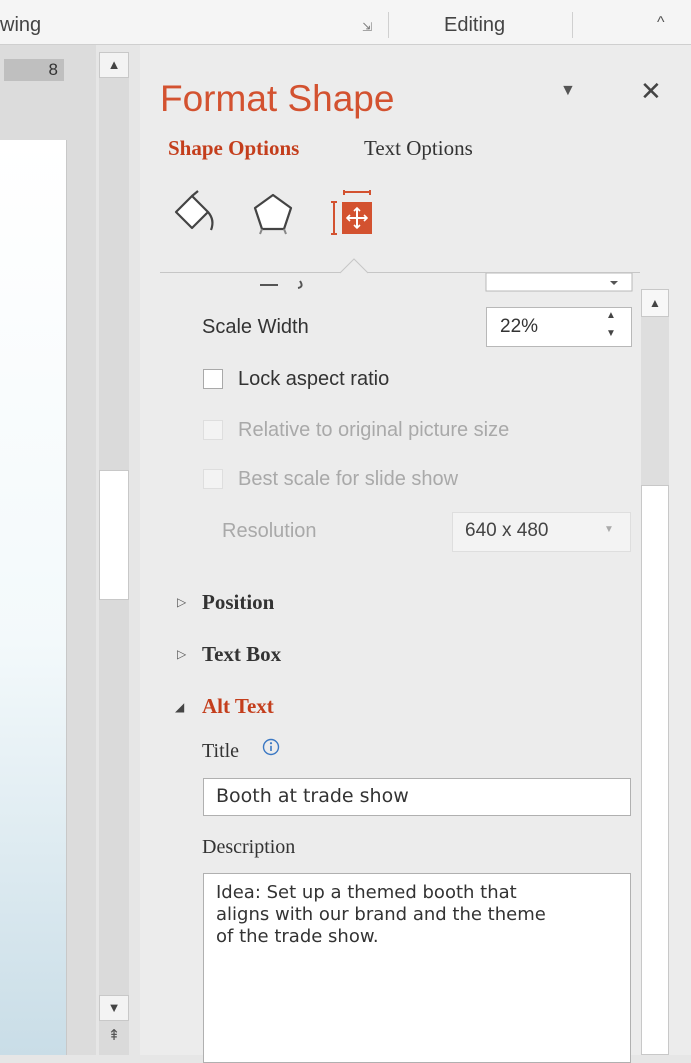 This screenshot has height=1063, width=691. I want to click on fill-line-icon, so click(193, 213).